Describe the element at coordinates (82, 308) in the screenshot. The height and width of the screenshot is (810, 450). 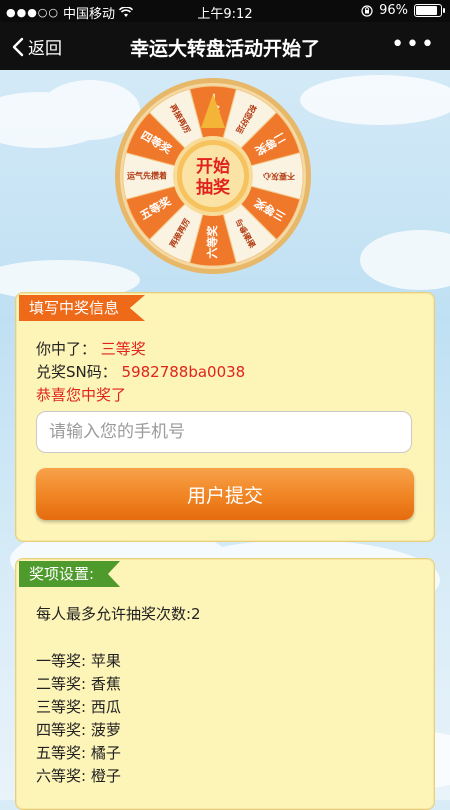
I see `win-info-tag: 填写中奖信息` at that location.